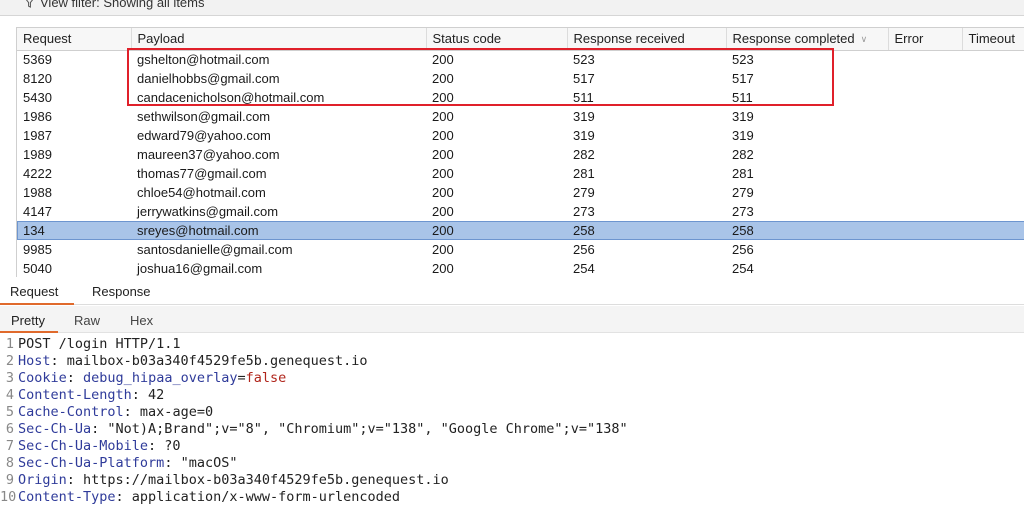 Image resolution: width=1024 pixels, height=507 pixels. What do you see at coordinates (512, 8) in the screenshot?
I see `view-filter-bar: View filter: Showing all items` at bounding box center [512, 8].